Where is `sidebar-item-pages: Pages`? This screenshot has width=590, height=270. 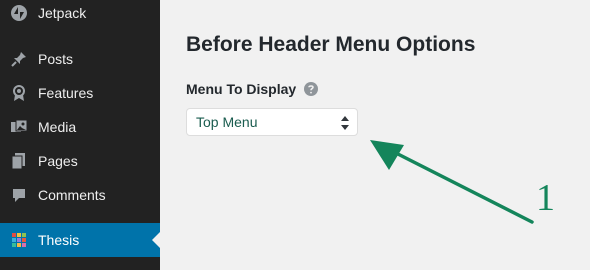
sidebar-item-pages: Pages is located at coordinates (80, 161).